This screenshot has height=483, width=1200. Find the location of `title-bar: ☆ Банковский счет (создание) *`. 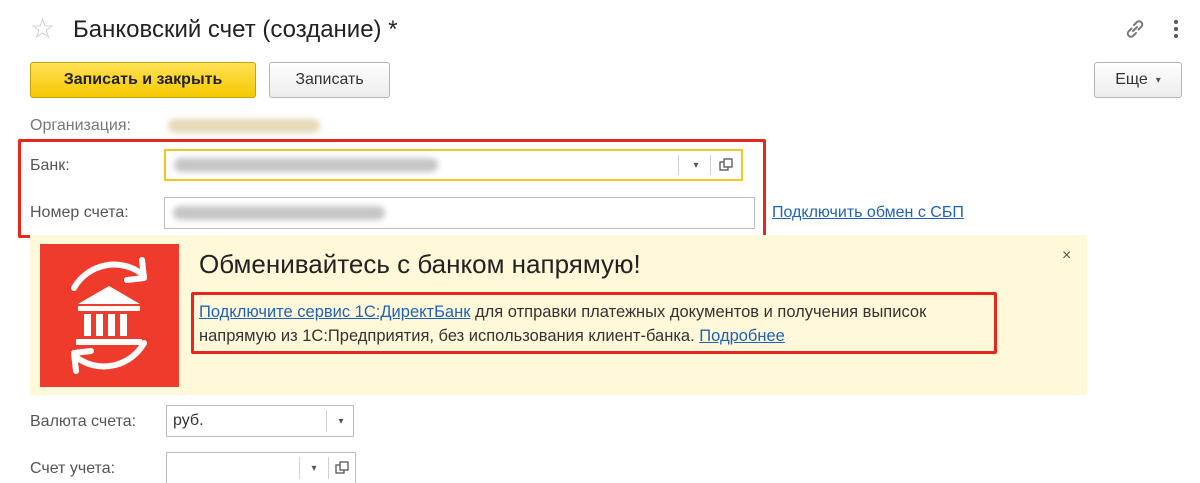

title-bar: ☆ Банковский счет (создание) * is located at coordinates (600, 30).